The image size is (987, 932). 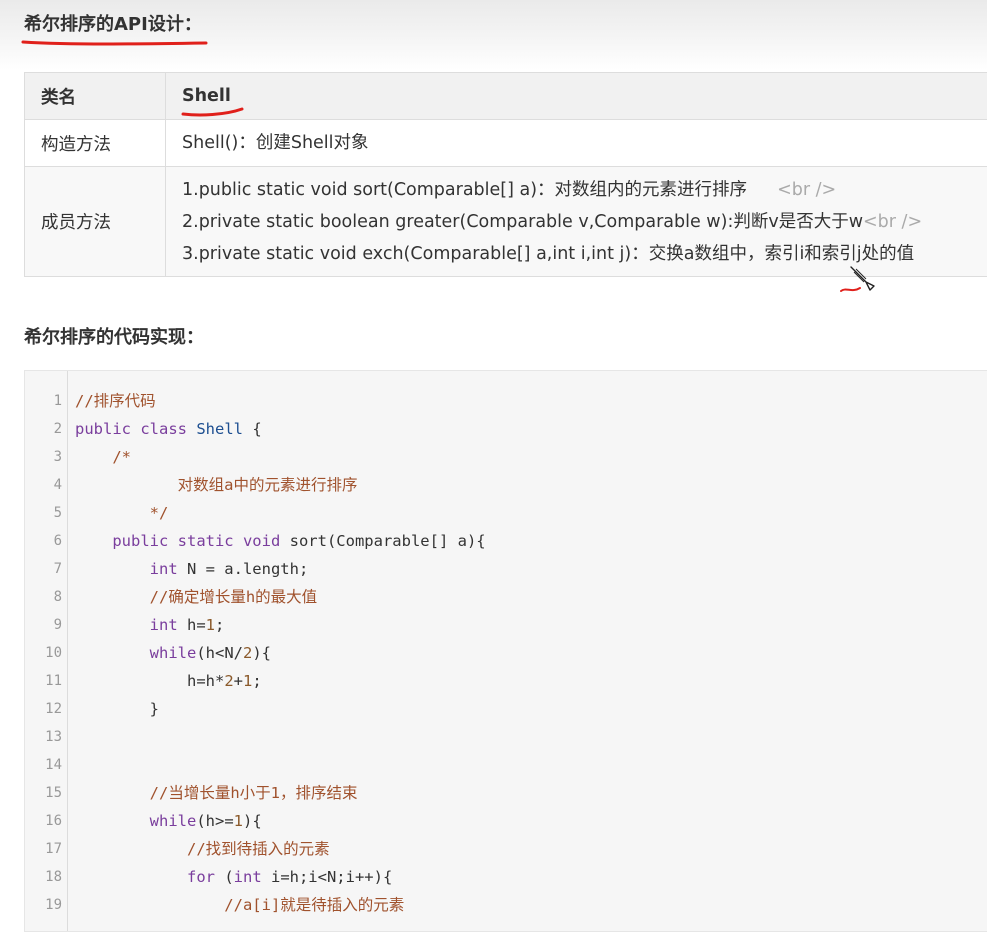 What do you see at coordinates (43, 569) in the screenshot?
I see `line-number: 7` at bounding box center [43, 569].